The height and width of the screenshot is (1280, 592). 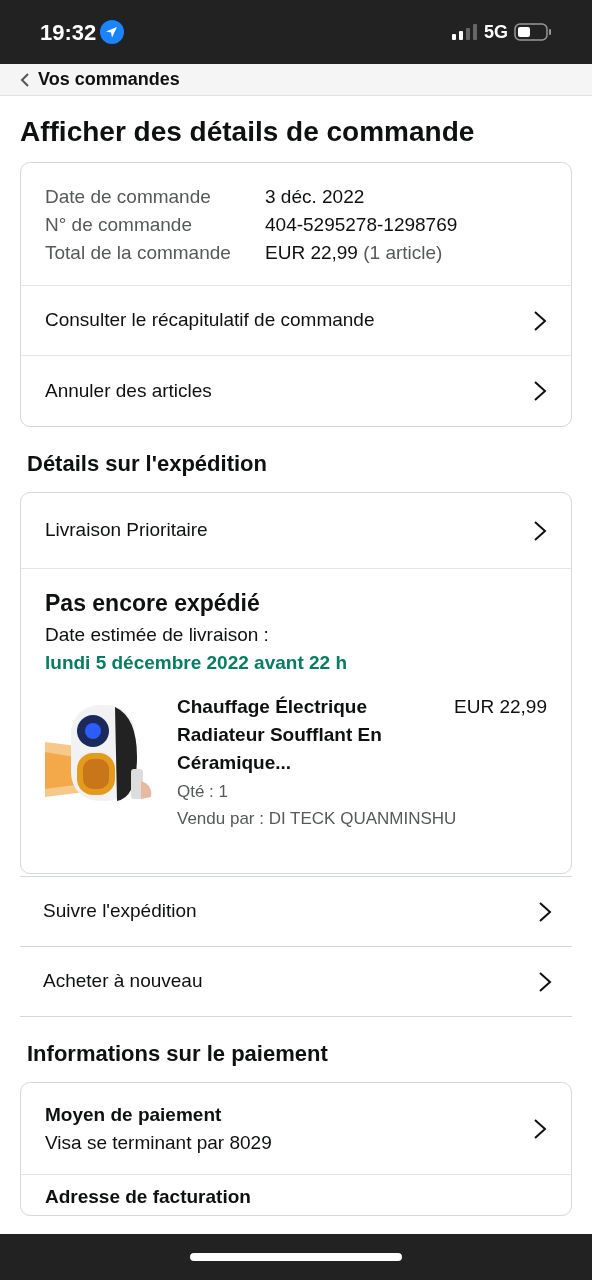 What do you see at coordinates (177, 1054) in the screenshot?
I see `section-heading: Informations sur le paiement` at bounding box center [177, 1054].